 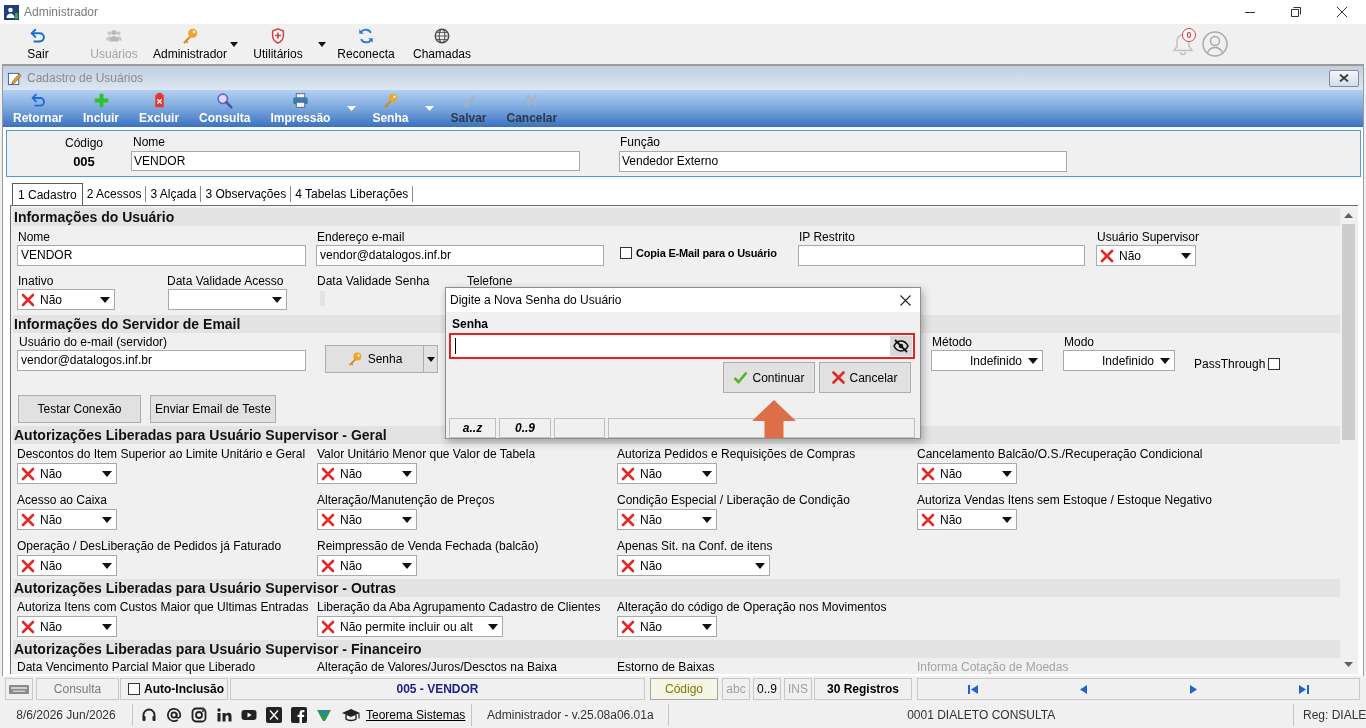 I want to click on checkbox-label: Auto-Inclusão, so click(x=184, y=689).